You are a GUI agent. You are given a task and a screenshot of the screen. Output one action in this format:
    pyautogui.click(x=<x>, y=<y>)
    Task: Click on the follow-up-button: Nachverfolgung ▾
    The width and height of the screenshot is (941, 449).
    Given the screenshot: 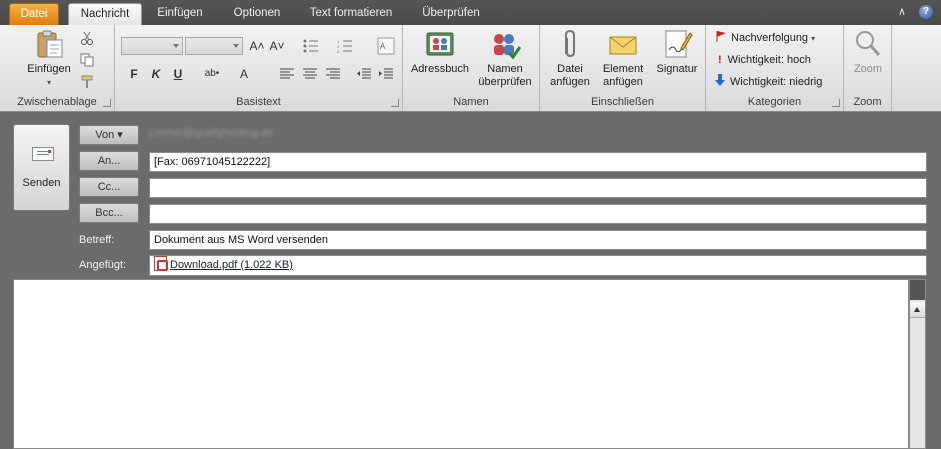 What is the action you would take?
    pyautogui.click(x=765, y=38)
    